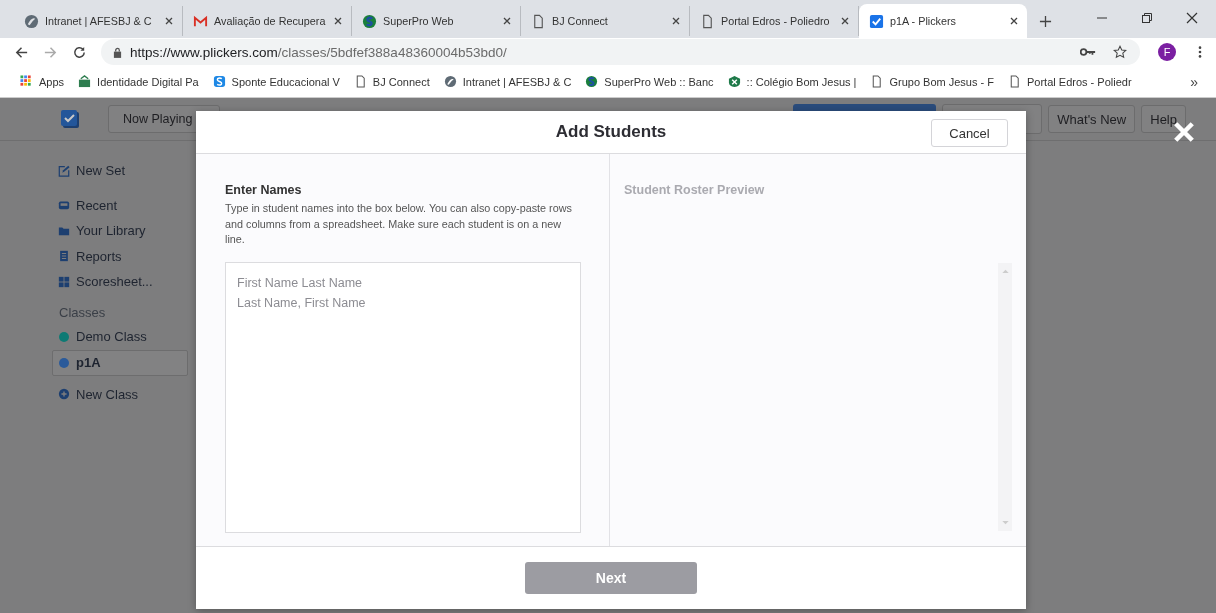 The height and width of the screenshot is (613, 1216). Describe the element at coordinates (399, 224) in the screenshot. I see `instructions-text: Type in student names into the box below. You can also copy-paste rows and columns from a spreadsheet. Make sure each student is on a new line.` at that location.